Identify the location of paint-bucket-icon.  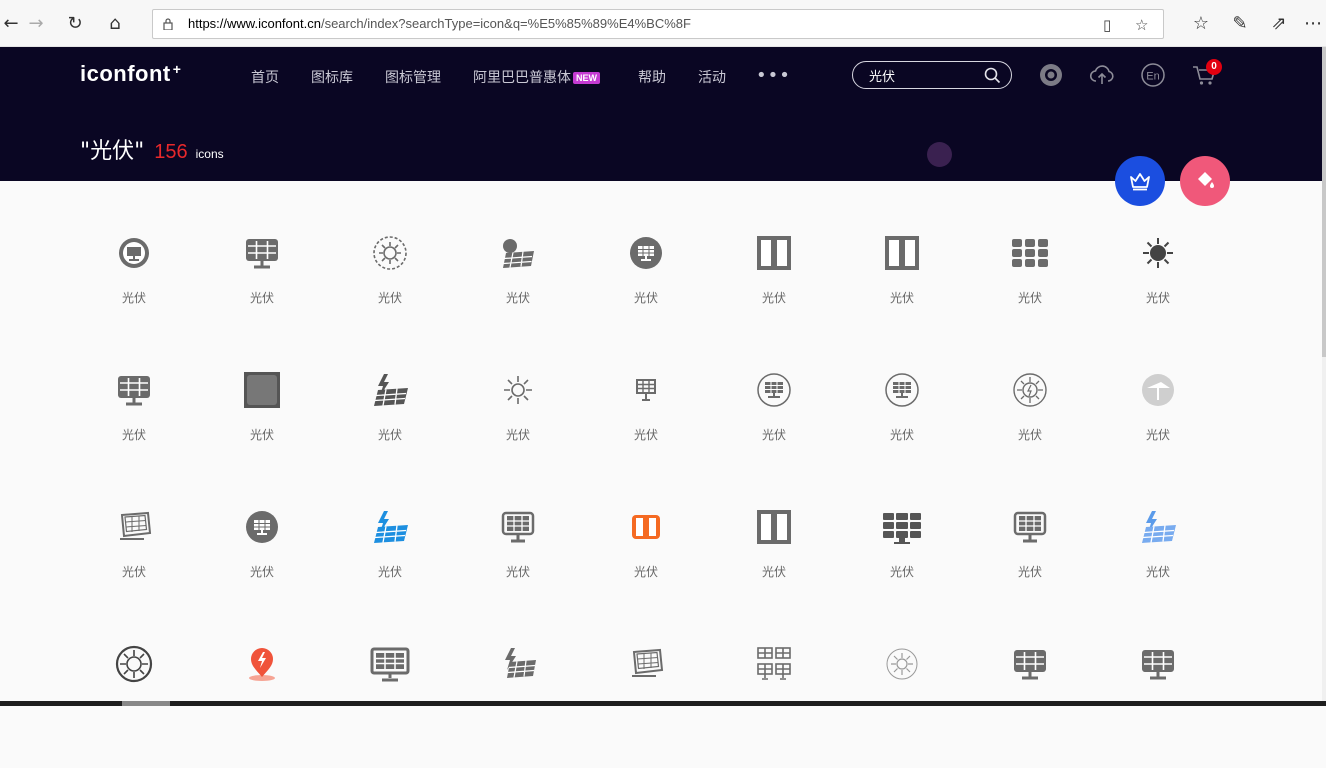
(1206, 180).